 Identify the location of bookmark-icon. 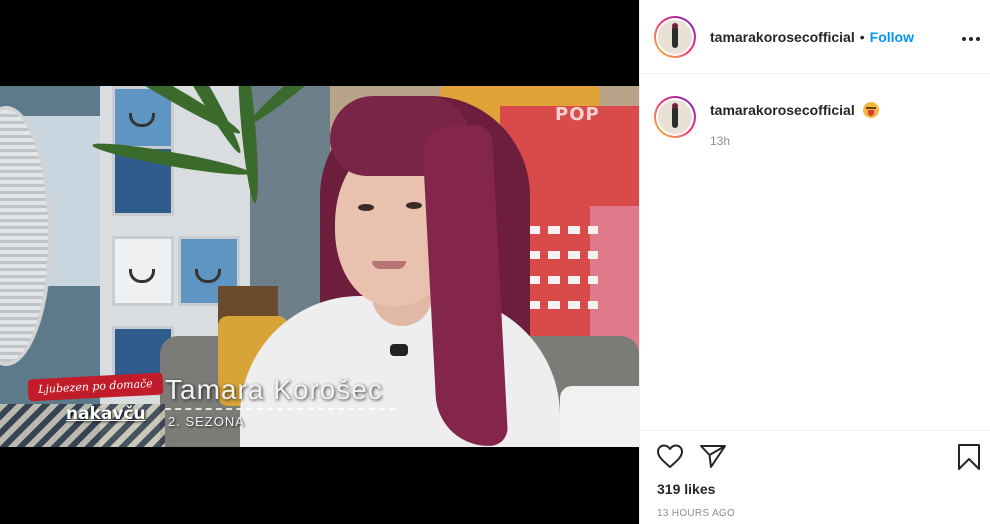
(969, 459).